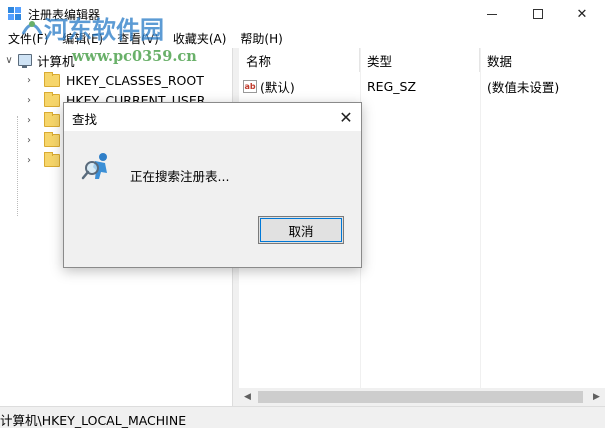 This screenshot has height=428, width=605. Describe the element at coordinates (299, 60) in the screenshot. I see `column-header-name: 名称` at that location.